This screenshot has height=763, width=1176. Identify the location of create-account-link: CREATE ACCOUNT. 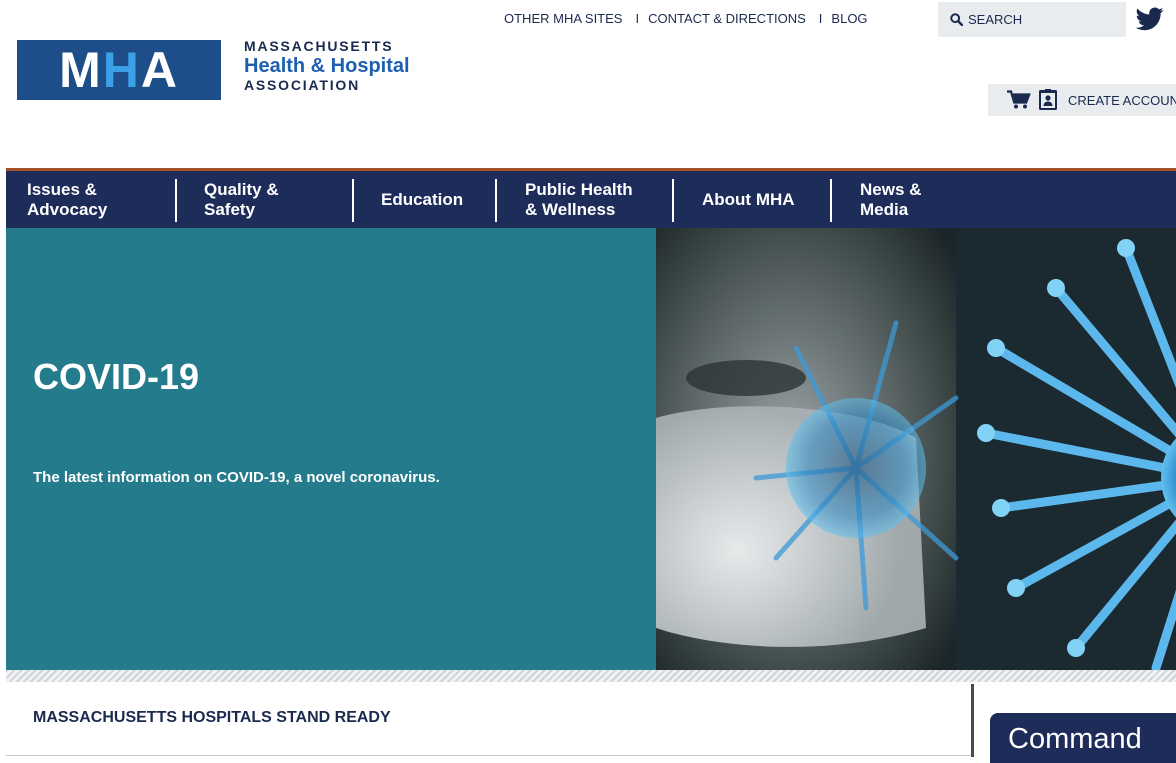
(1122, 100).